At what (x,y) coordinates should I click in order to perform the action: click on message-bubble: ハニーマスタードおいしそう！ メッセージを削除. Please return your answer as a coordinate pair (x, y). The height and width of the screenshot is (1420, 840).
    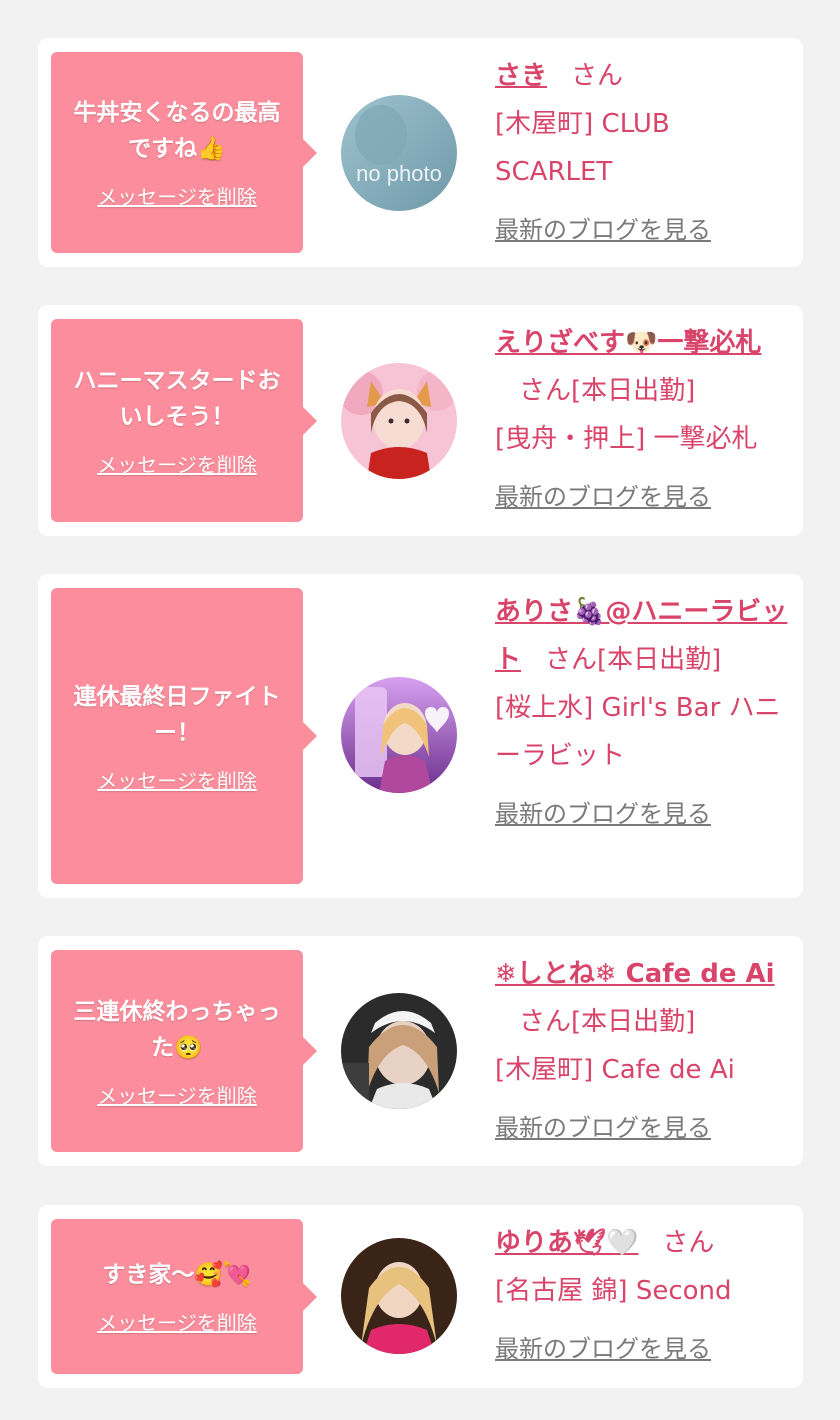
    Looking at the image, I should click on (184, 420).